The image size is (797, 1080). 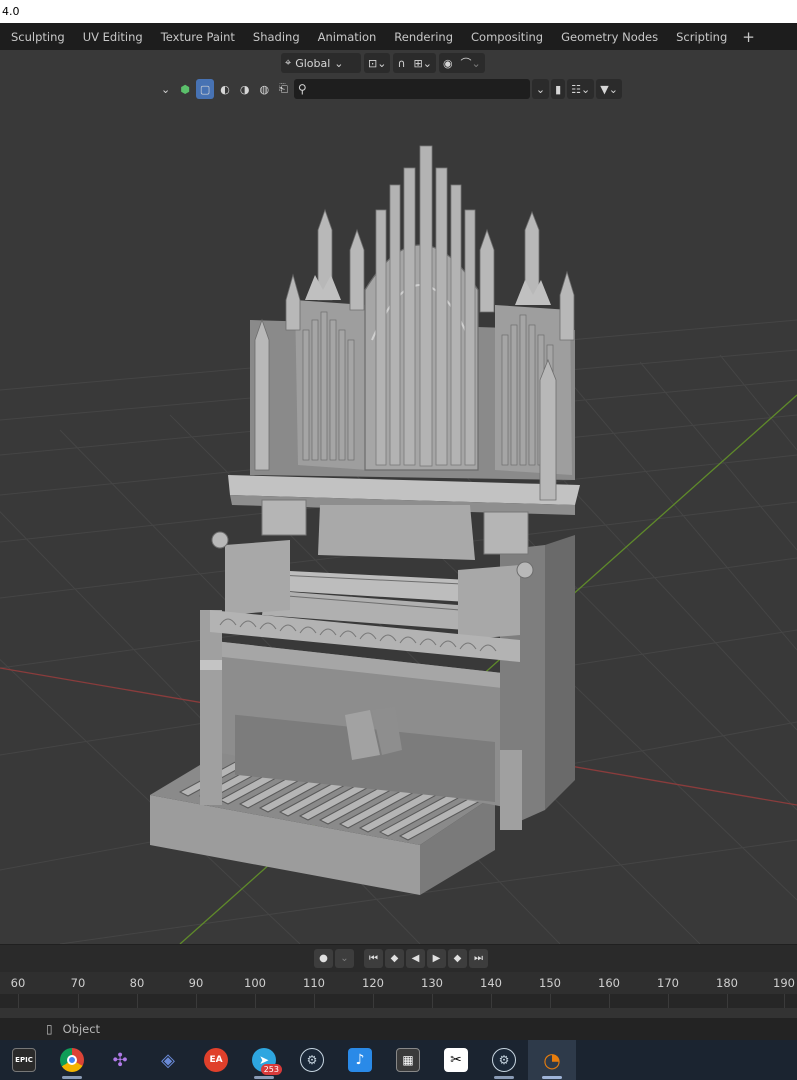 I want to click on taskbar-app-telegram: ➤ 253, so click(x=264, y=1060).